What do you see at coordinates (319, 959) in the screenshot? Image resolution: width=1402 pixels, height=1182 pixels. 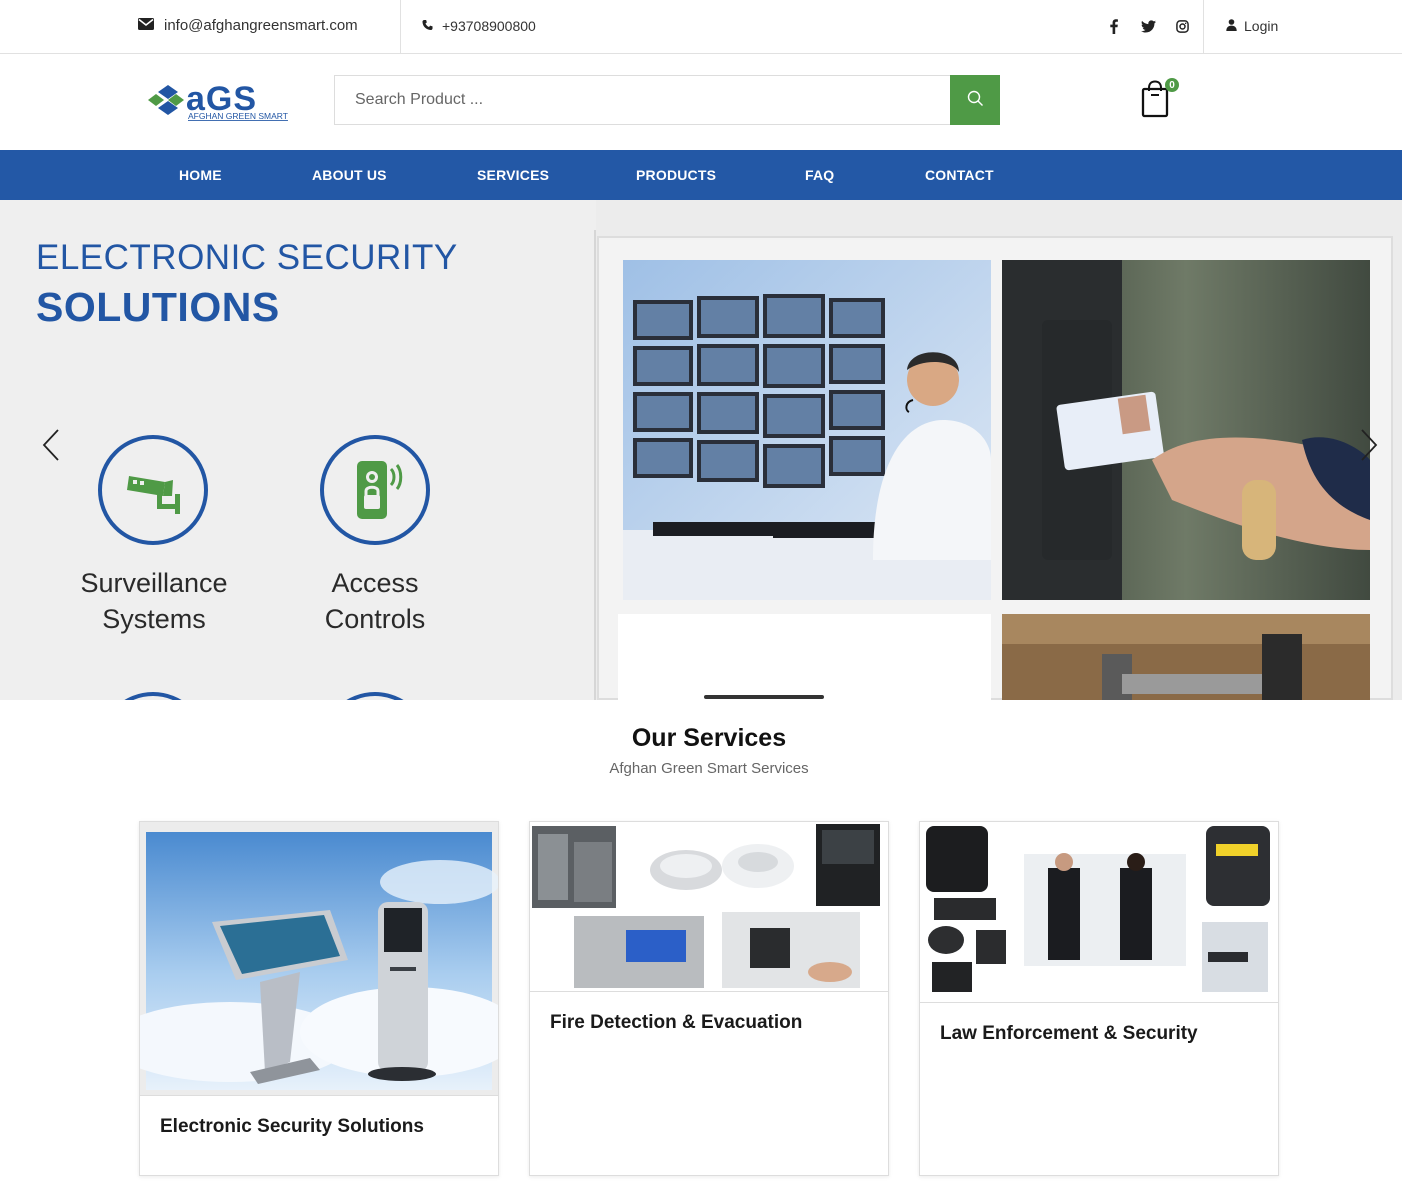 I see `kiosk-image` at bounding box center [319, 959].